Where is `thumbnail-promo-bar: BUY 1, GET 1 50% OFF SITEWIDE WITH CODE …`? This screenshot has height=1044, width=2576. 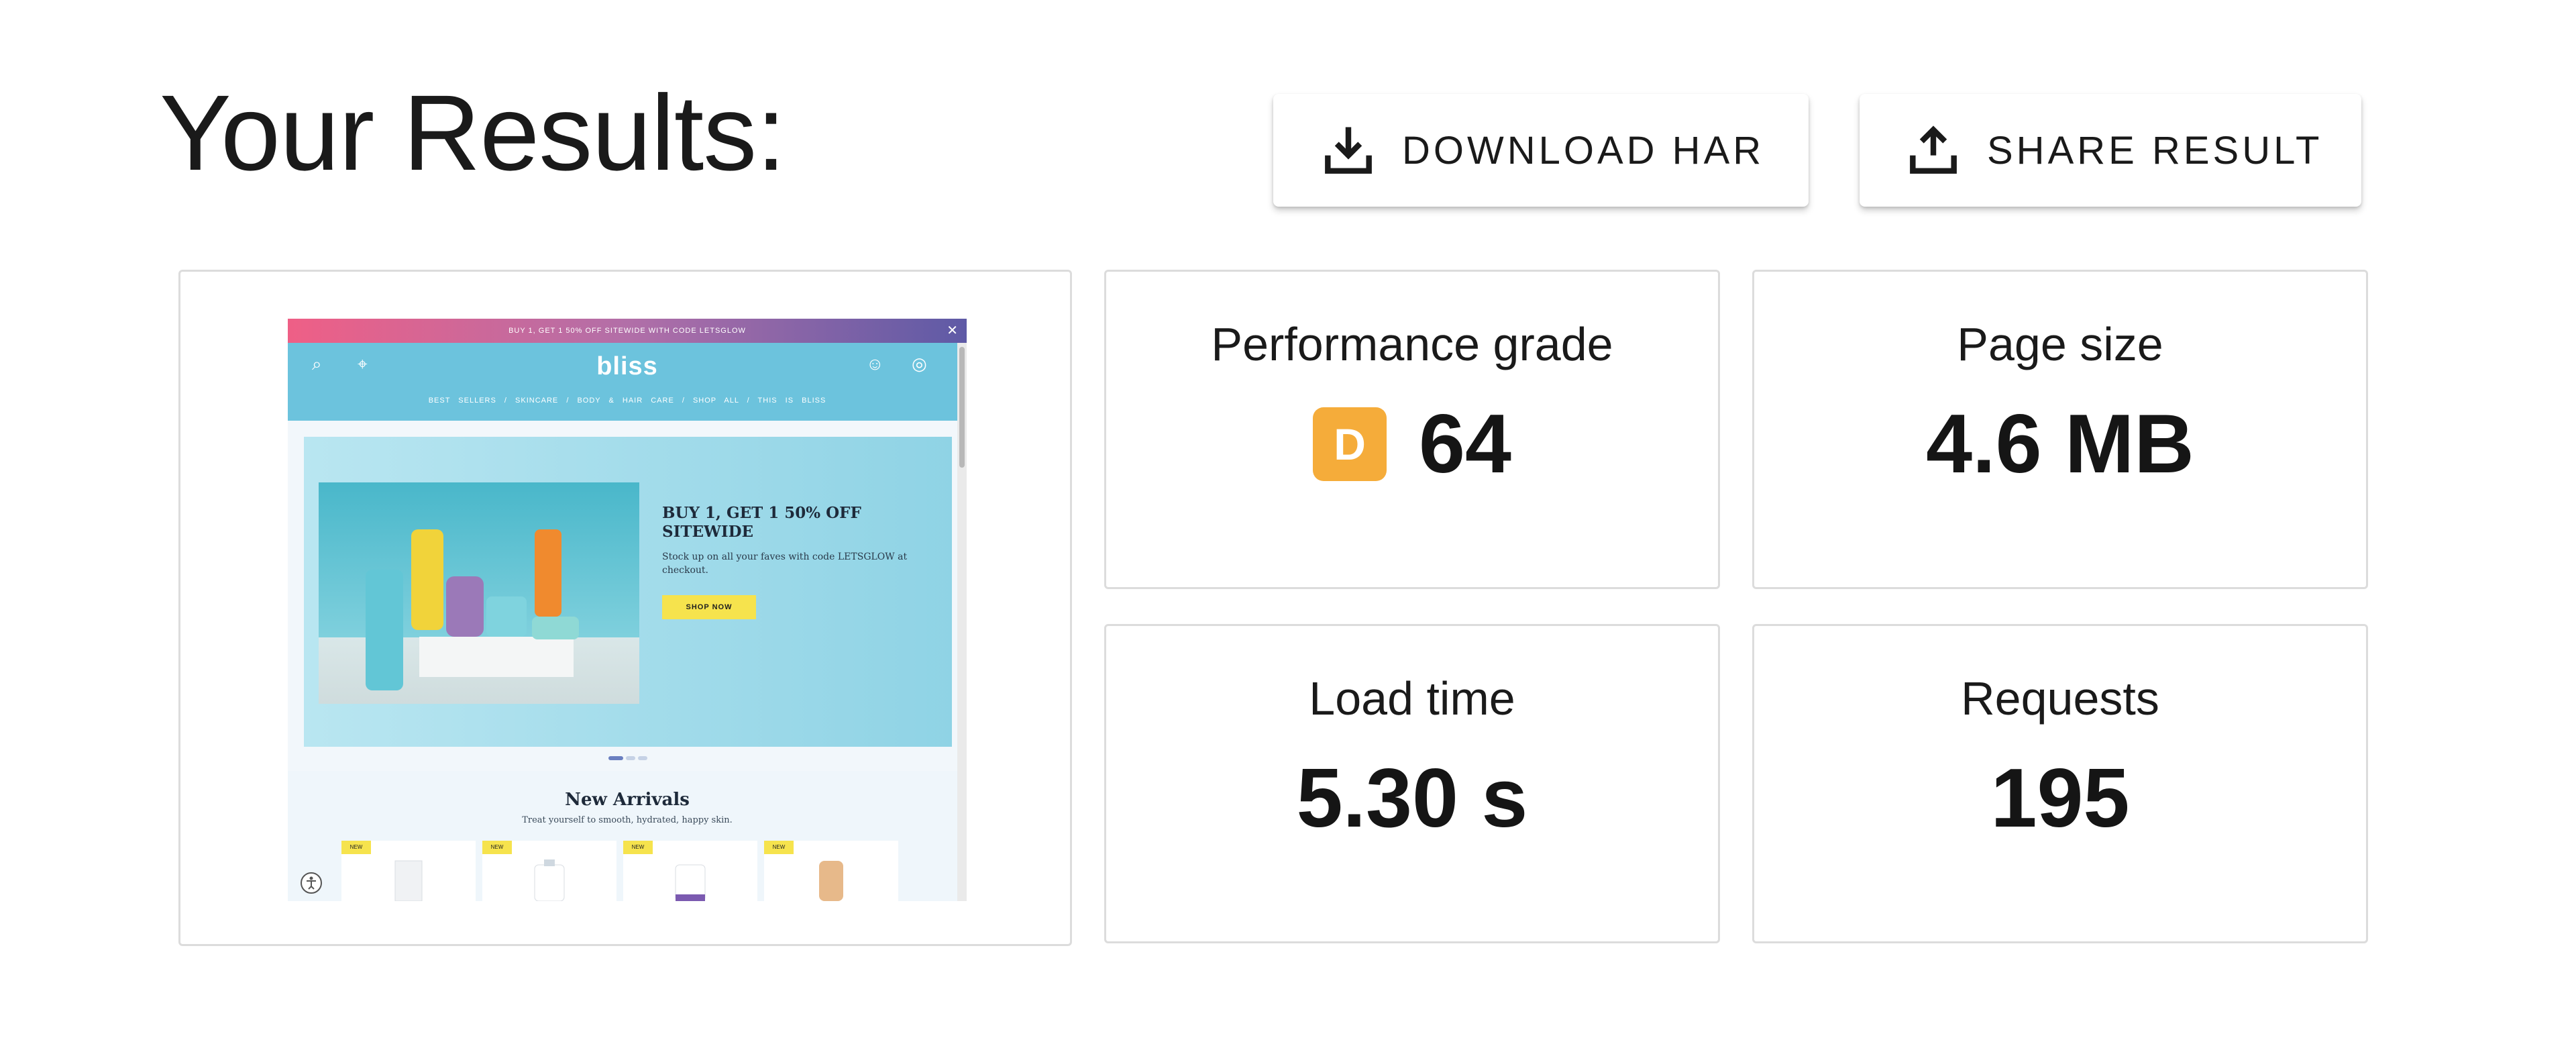 thumbnail-promo-bar: BUY 1, GET 1 50% OFF SITEWIDE WITH CODE … is located at coordinates (627, 331).